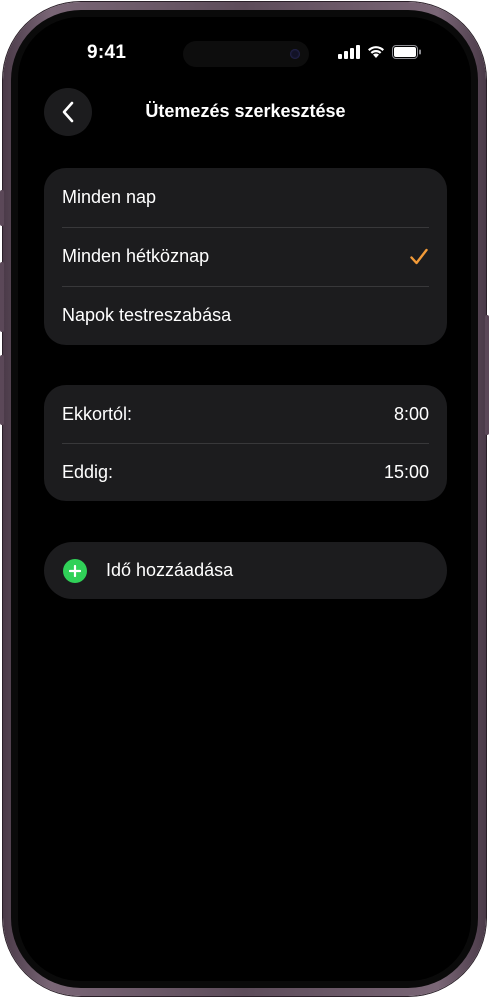 The image size is (489, 998). Describe the element at coordinates (170, 570) in the screenshot. I see `add-time-label: Idő hozzáadása` at that location.